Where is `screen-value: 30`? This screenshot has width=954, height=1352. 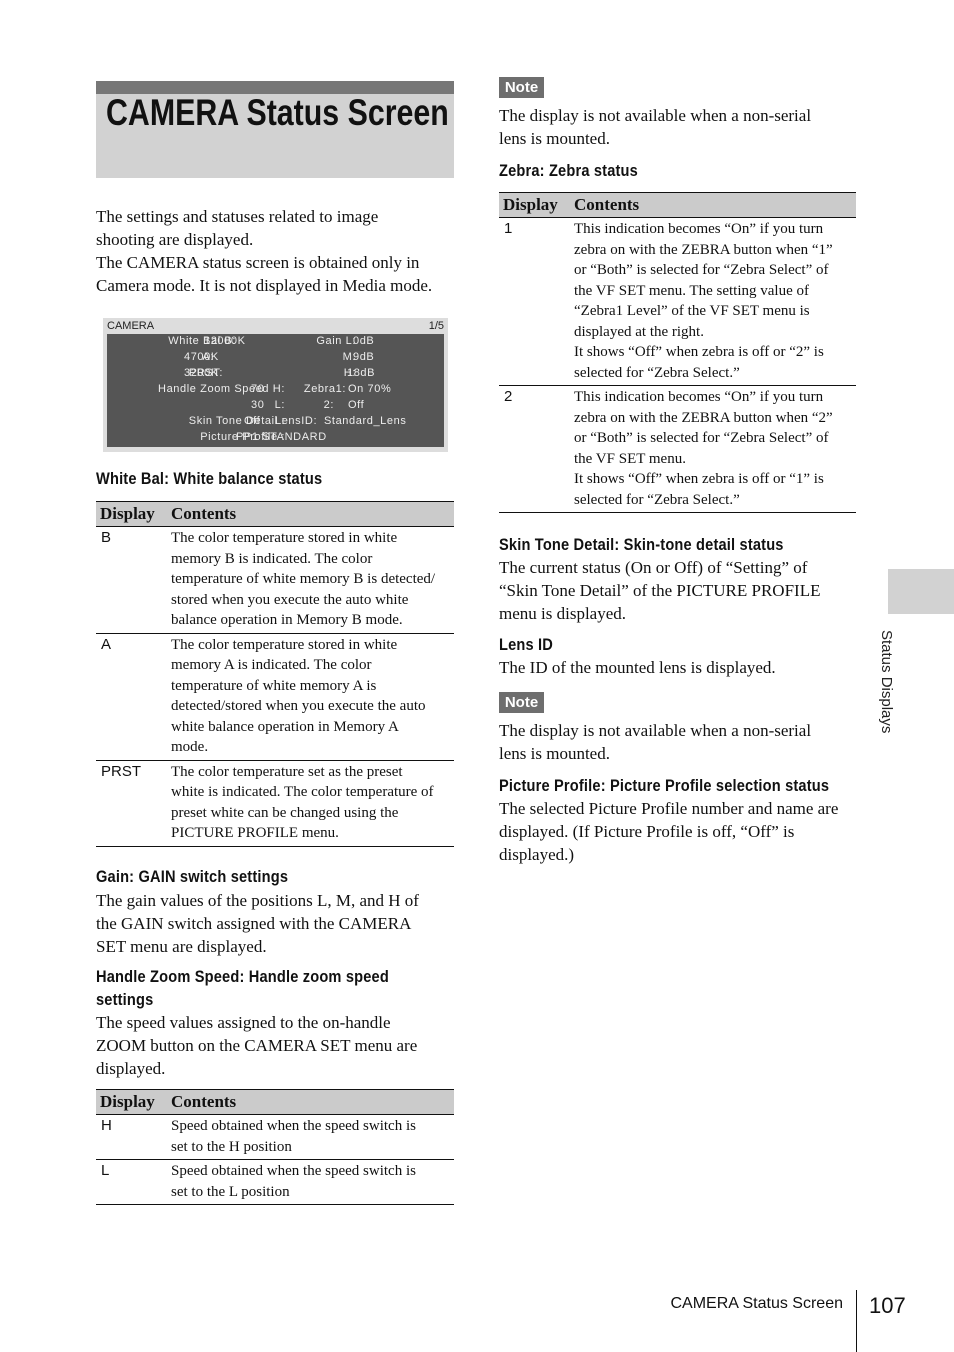
screen-value: 30 is located at coordinates (258, 405).